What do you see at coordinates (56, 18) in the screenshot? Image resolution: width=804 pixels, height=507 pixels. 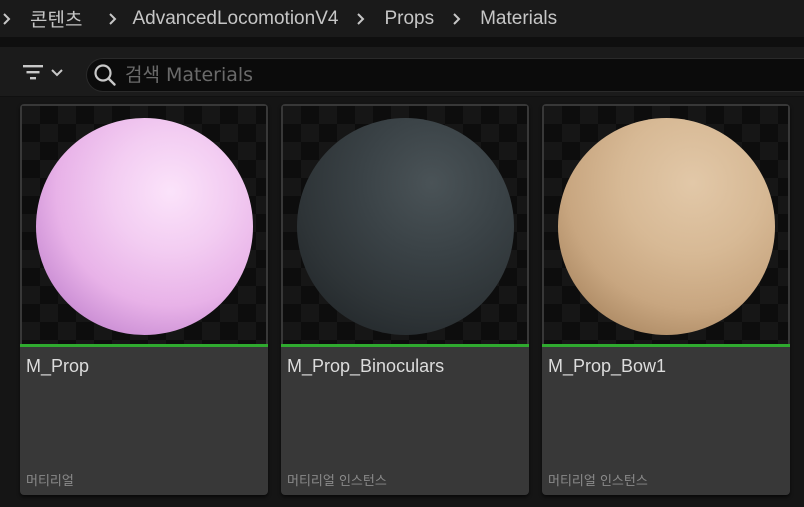 I see `breadcrumb-item-content: 콘텐츠` at bounding box center [56, 18].